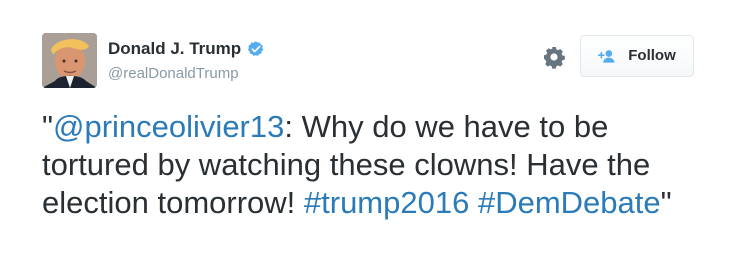  What do you see at coordinates (569, 202) in the screenshot?
I see `hashtag-demdebate: #DemDebate` at bounding box center [569, 202].